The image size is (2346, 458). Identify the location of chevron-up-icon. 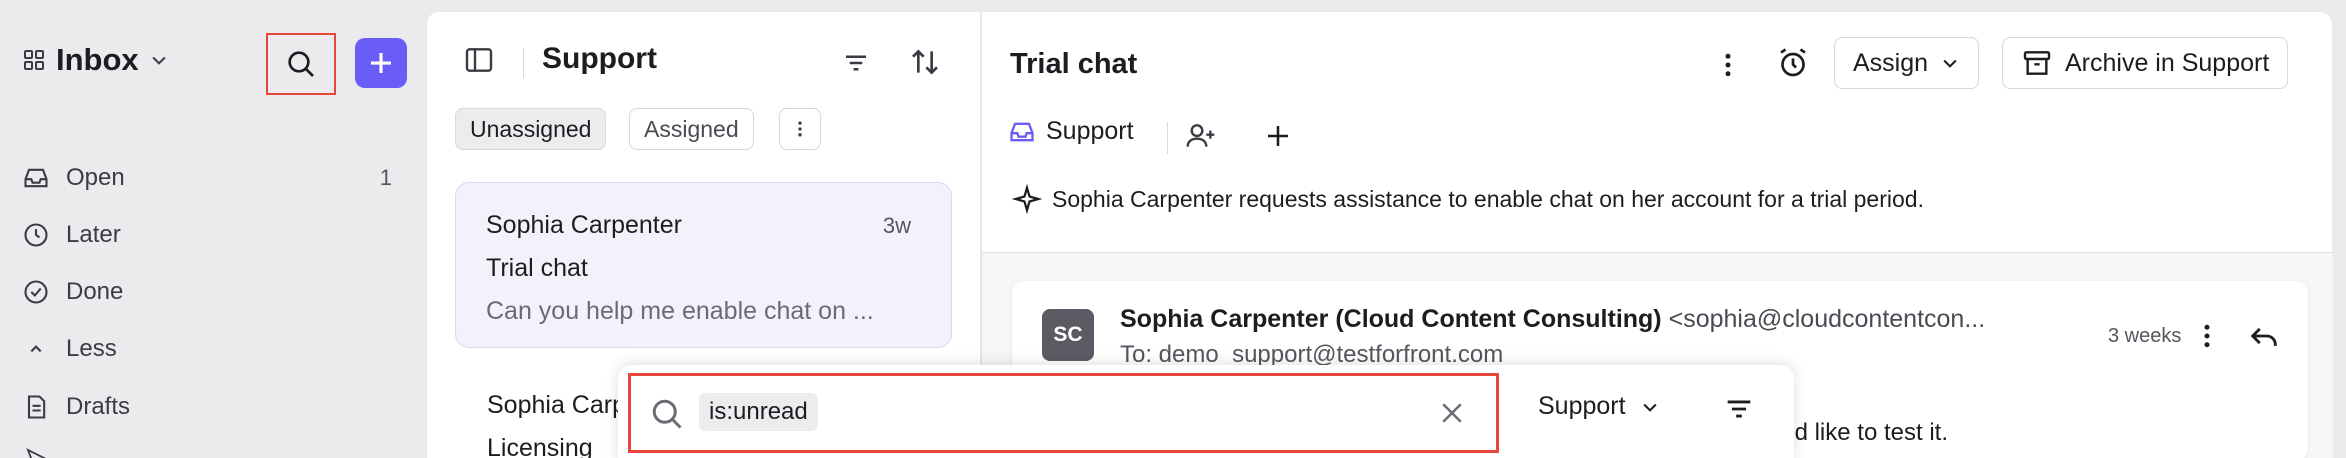
(36, 349).